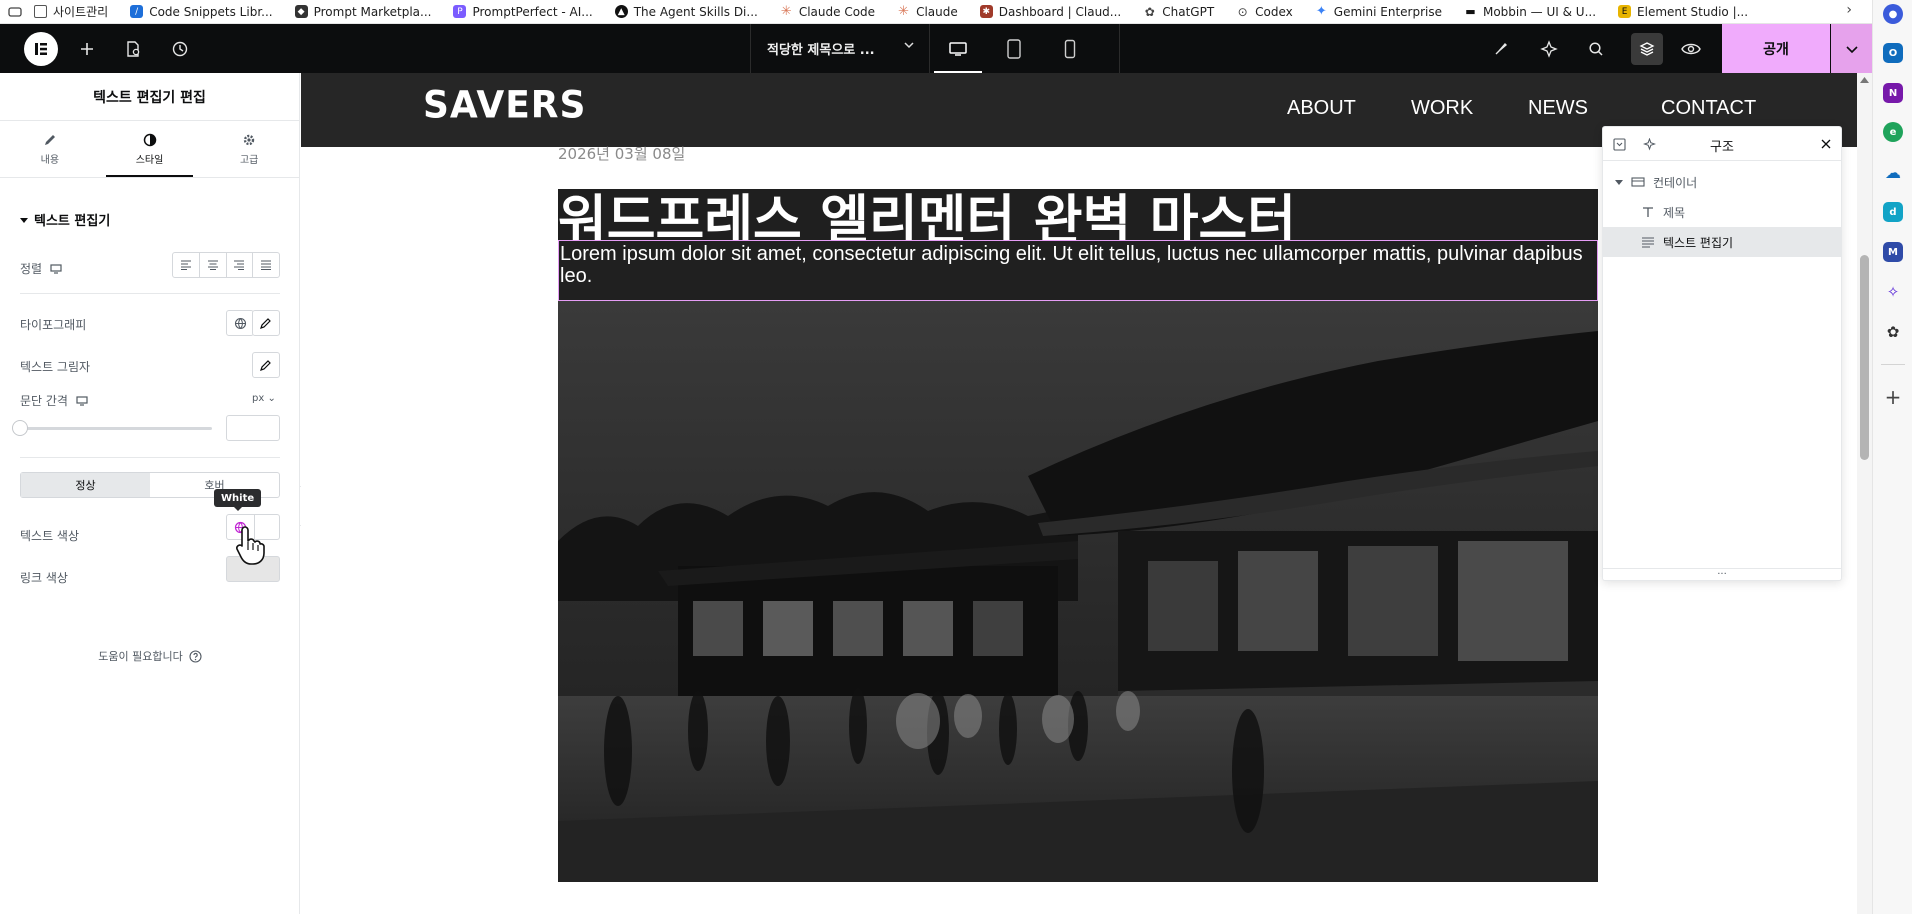 The width and height of the screenshot is (1912, 914). I want to click on bookmark-item: ✦ Gemini Enterprise, so click(1378, 11).